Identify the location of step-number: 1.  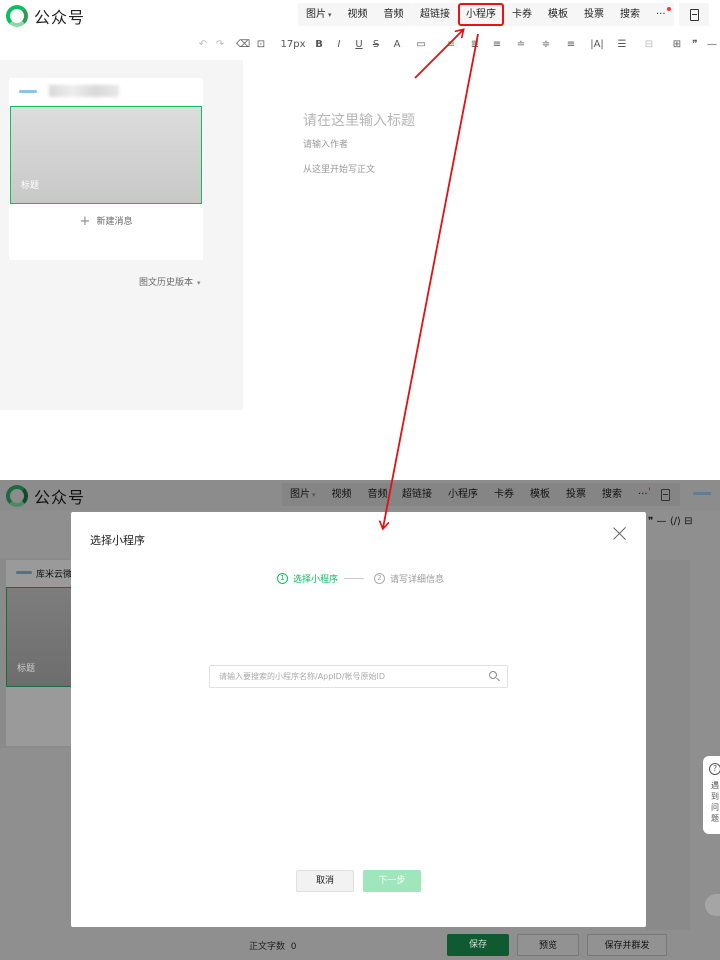
(282, 578).